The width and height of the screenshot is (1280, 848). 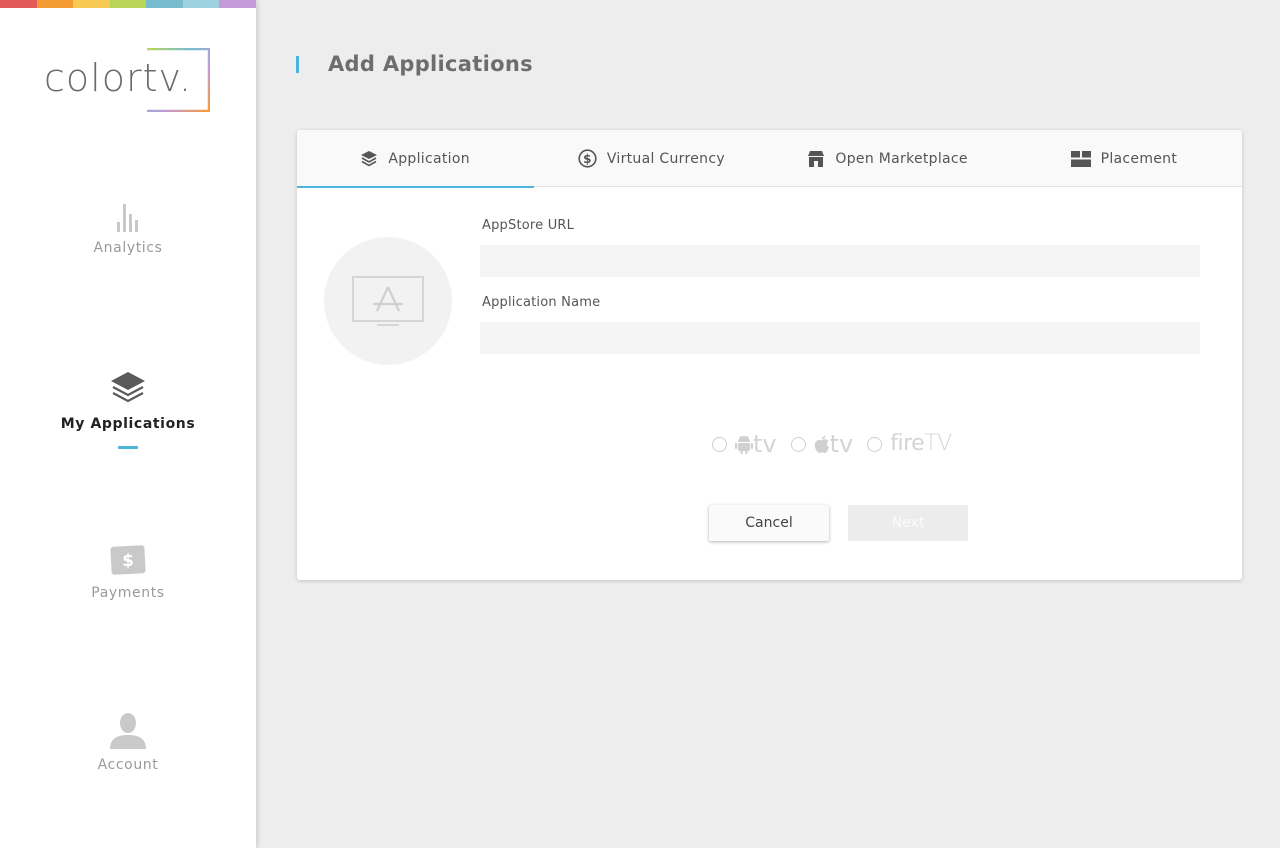 What do you see at coordinates (908, 523) in the screenshot?
I see `next-button: Next` at bounding box center [908, 523].